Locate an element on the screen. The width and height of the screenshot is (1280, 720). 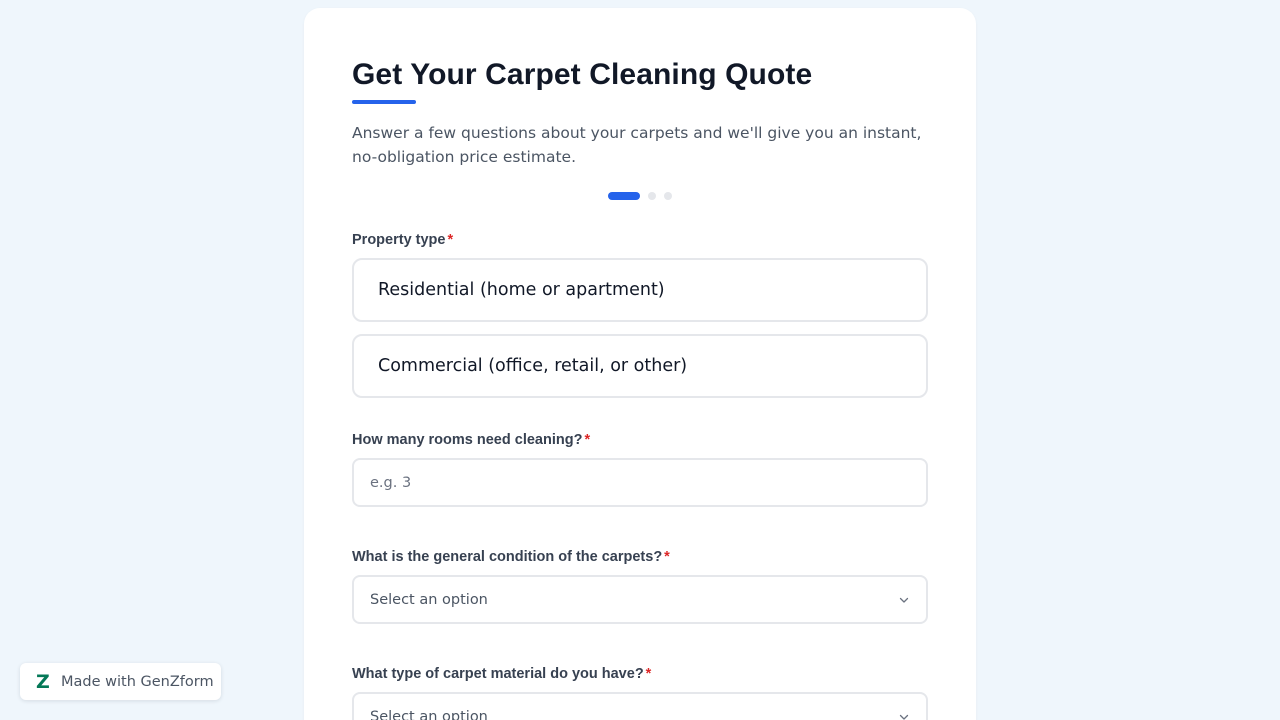
page-title: Get Your Carpet Cleaning Quote is located at coordinates (582, 74).